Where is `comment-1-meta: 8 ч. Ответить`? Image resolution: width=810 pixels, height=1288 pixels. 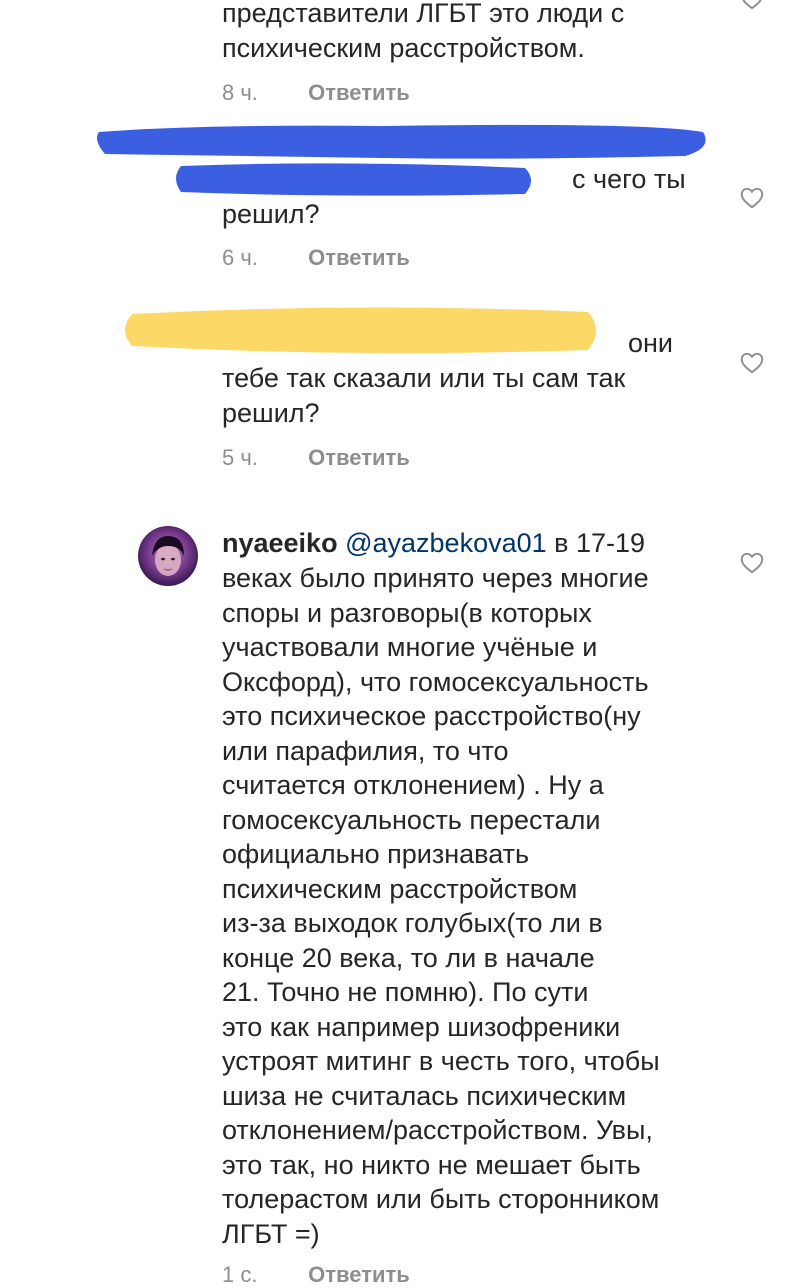
comment-1-meta: 8 ч. Ответить is located at coordinates (316, 93).